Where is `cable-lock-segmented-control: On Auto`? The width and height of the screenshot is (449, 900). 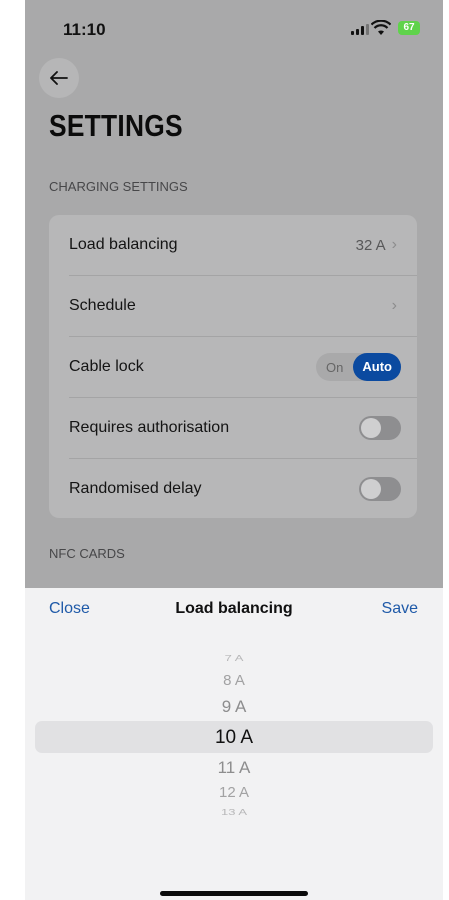
cable-lock-segmented-control: On Auto is located at coordinates (358, 367).